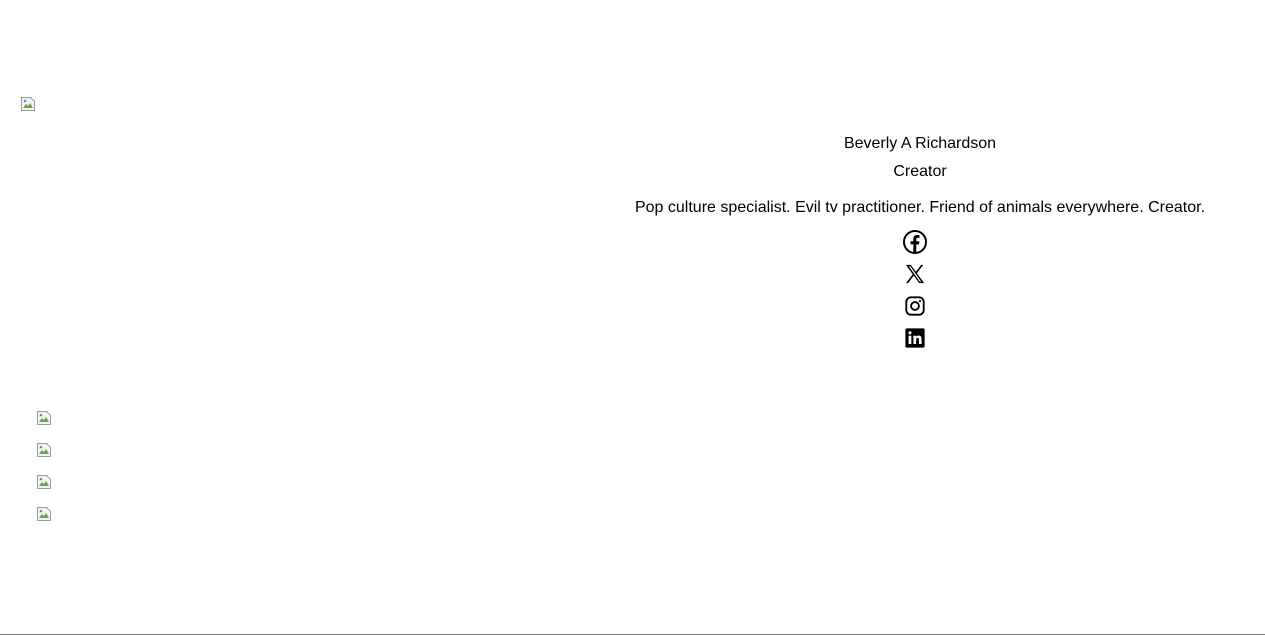  I want to click on social-links, so click(915, 293).